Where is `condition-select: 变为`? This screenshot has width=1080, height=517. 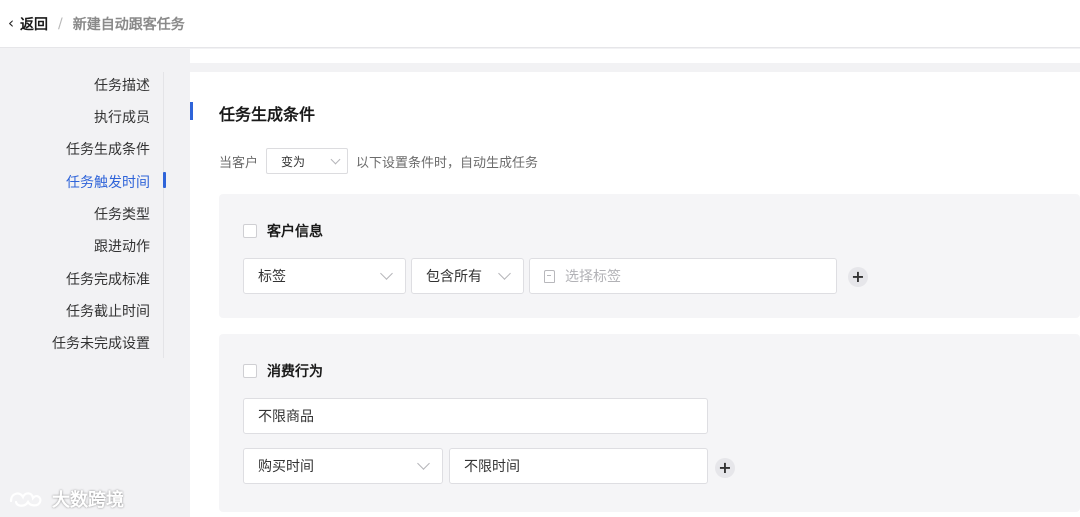 condition-select: 变为 is located at coordinates (307, 161).